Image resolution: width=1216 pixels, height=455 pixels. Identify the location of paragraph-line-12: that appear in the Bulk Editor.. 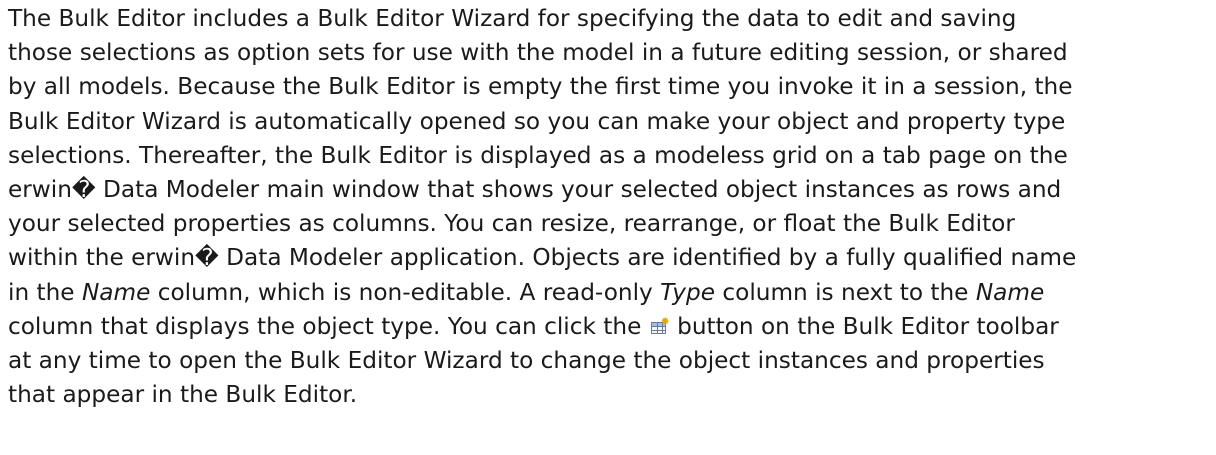
(183, 395).